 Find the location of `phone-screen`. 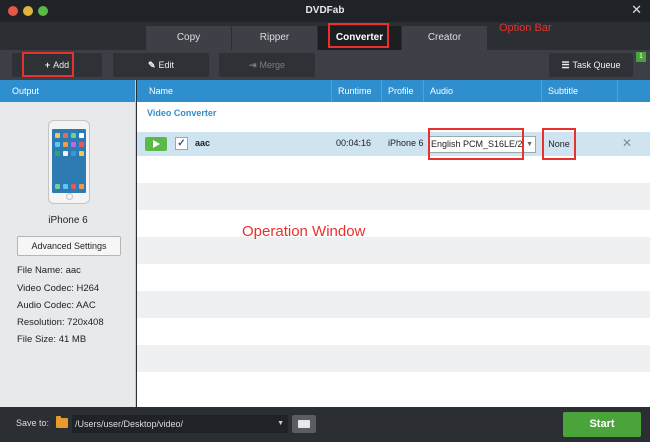

phone-screen is located at coordinates (69, 161).